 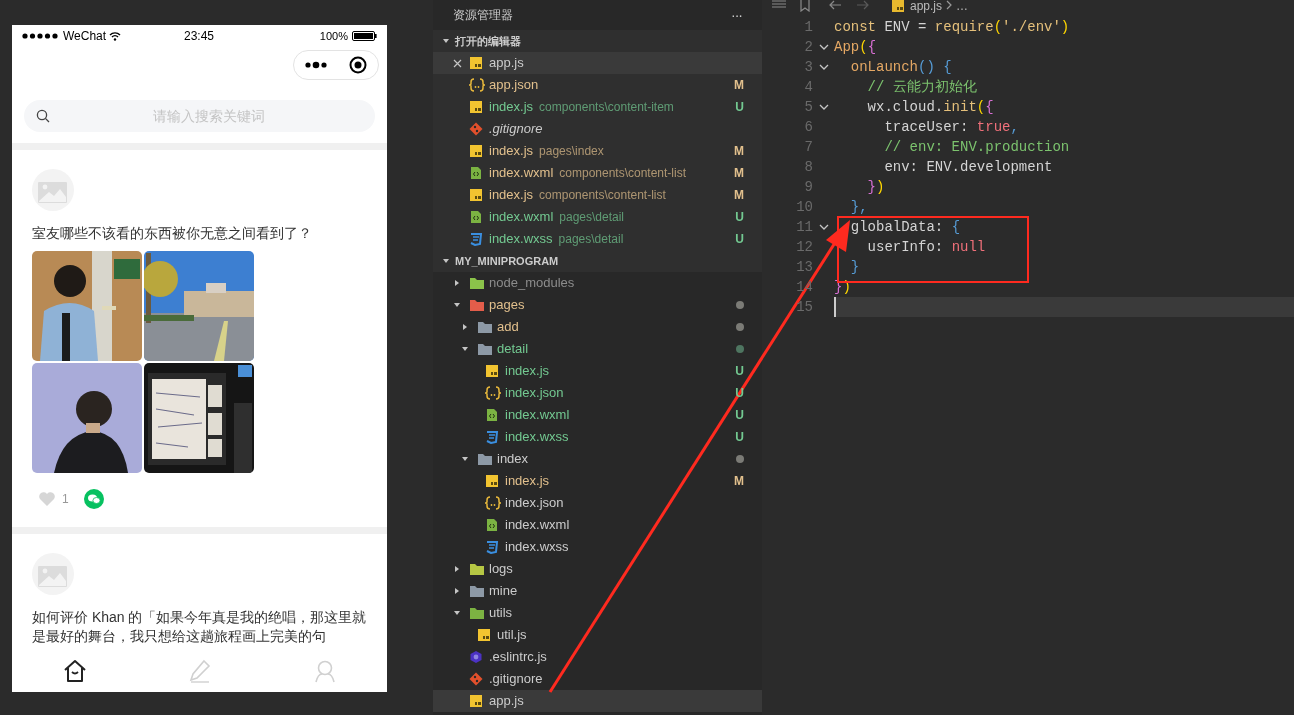 I want to click on open-editor-item: .gitignore, so click(x=597, y=129).